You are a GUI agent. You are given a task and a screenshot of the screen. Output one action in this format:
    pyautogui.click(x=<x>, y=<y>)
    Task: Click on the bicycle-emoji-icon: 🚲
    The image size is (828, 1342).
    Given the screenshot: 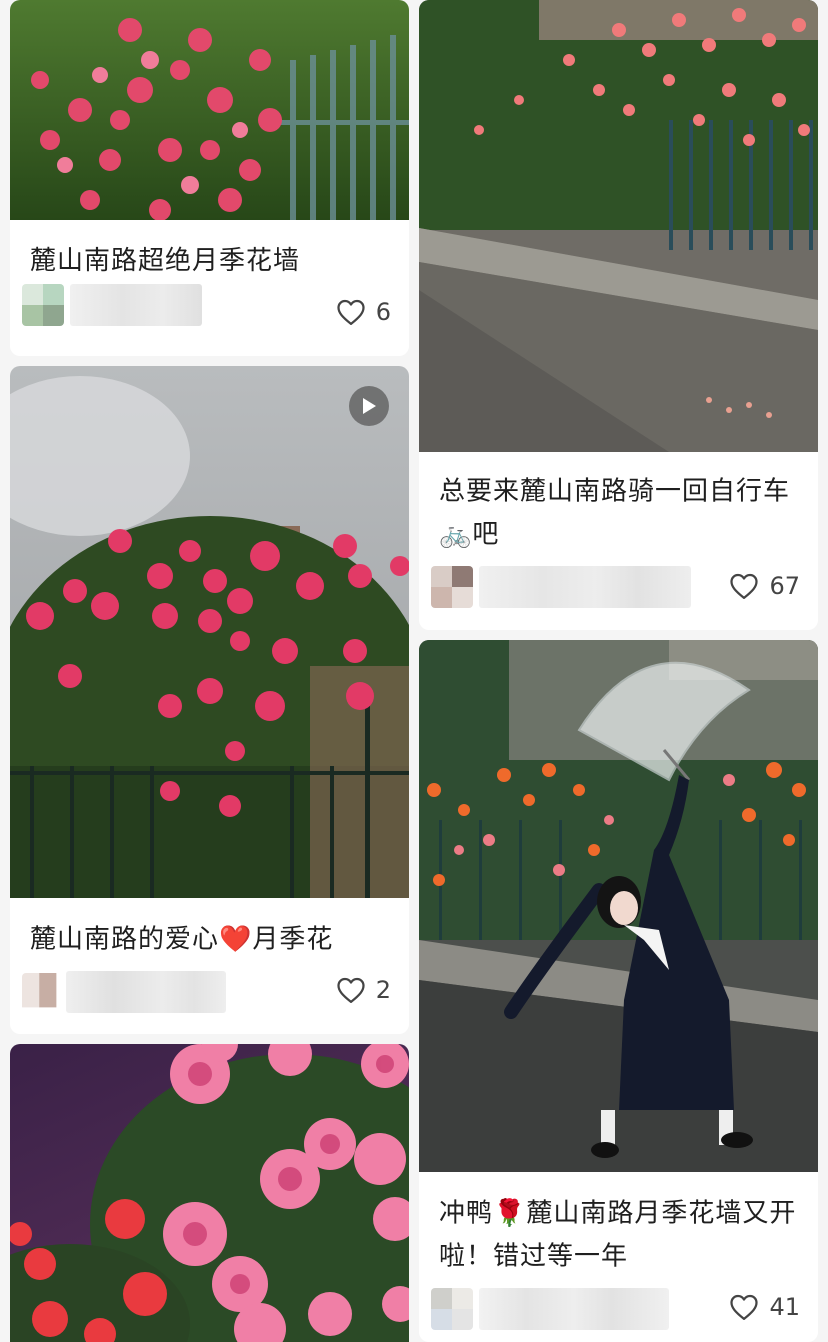 What is the action you would take?
    pyautogui.click(x=456, y=534)
    